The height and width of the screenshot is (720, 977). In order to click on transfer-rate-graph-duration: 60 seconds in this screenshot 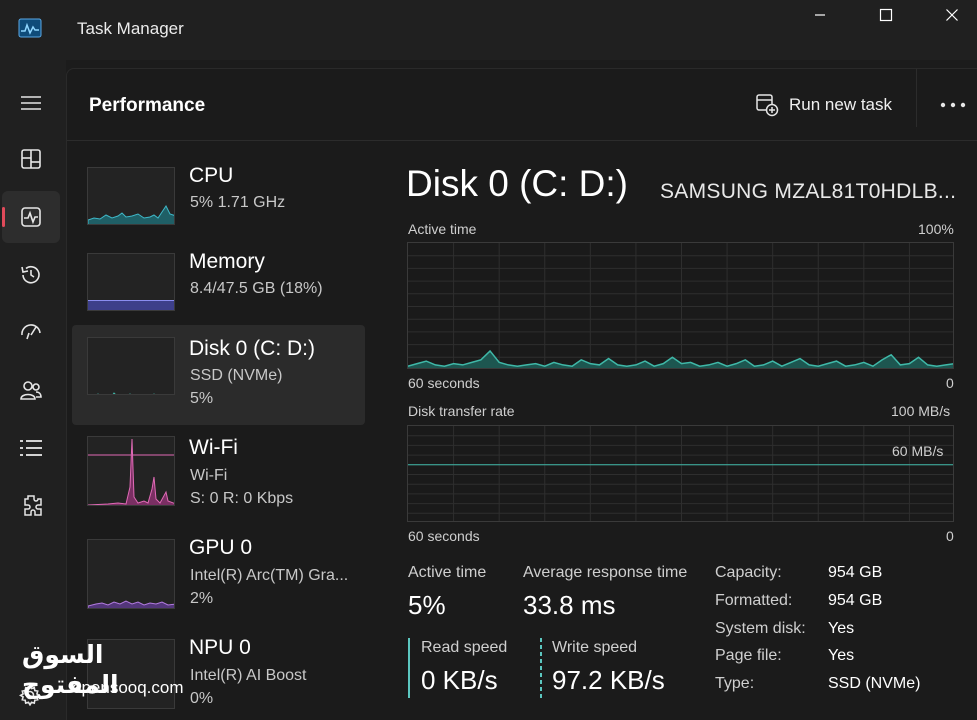, I will do `click(444, 536)`.